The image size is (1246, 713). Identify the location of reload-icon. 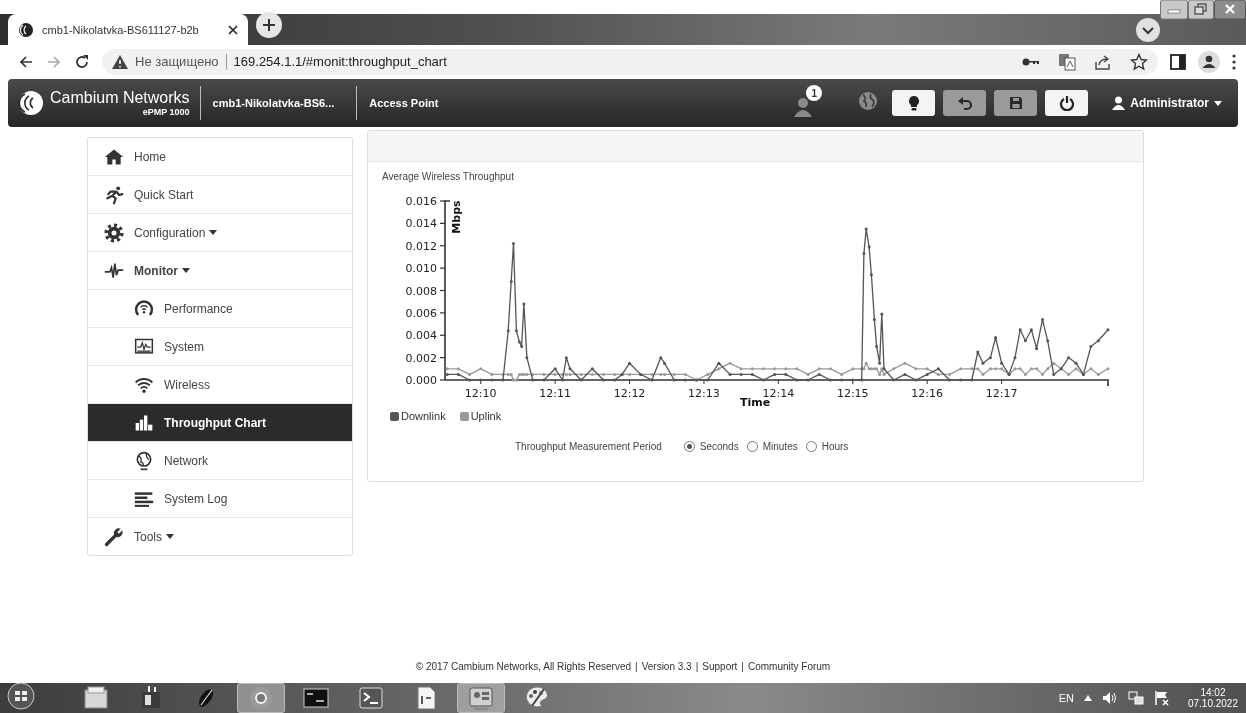
(82, 61).